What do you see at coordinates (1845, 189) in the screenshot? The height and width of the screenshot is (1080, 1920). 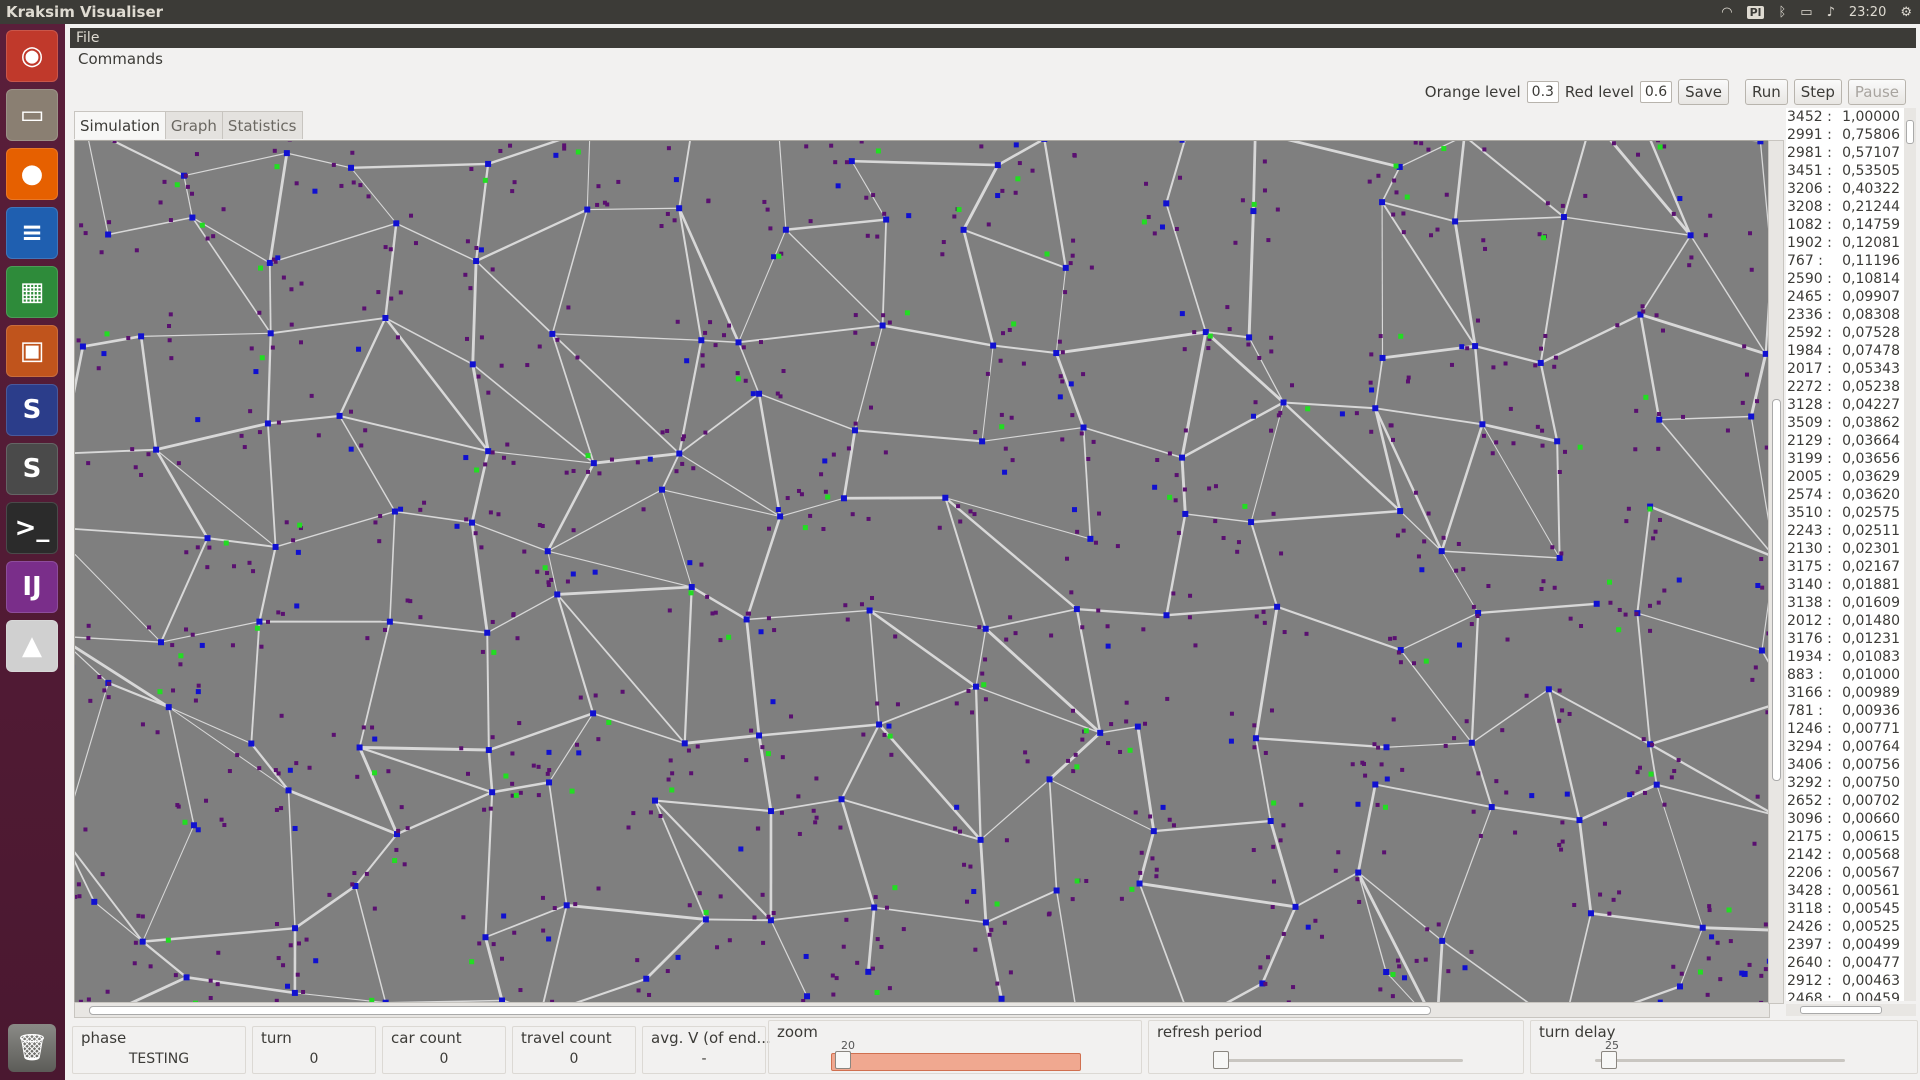 I see `list-item: 3206 : 0,40322` at bounding box center [1845, 189].